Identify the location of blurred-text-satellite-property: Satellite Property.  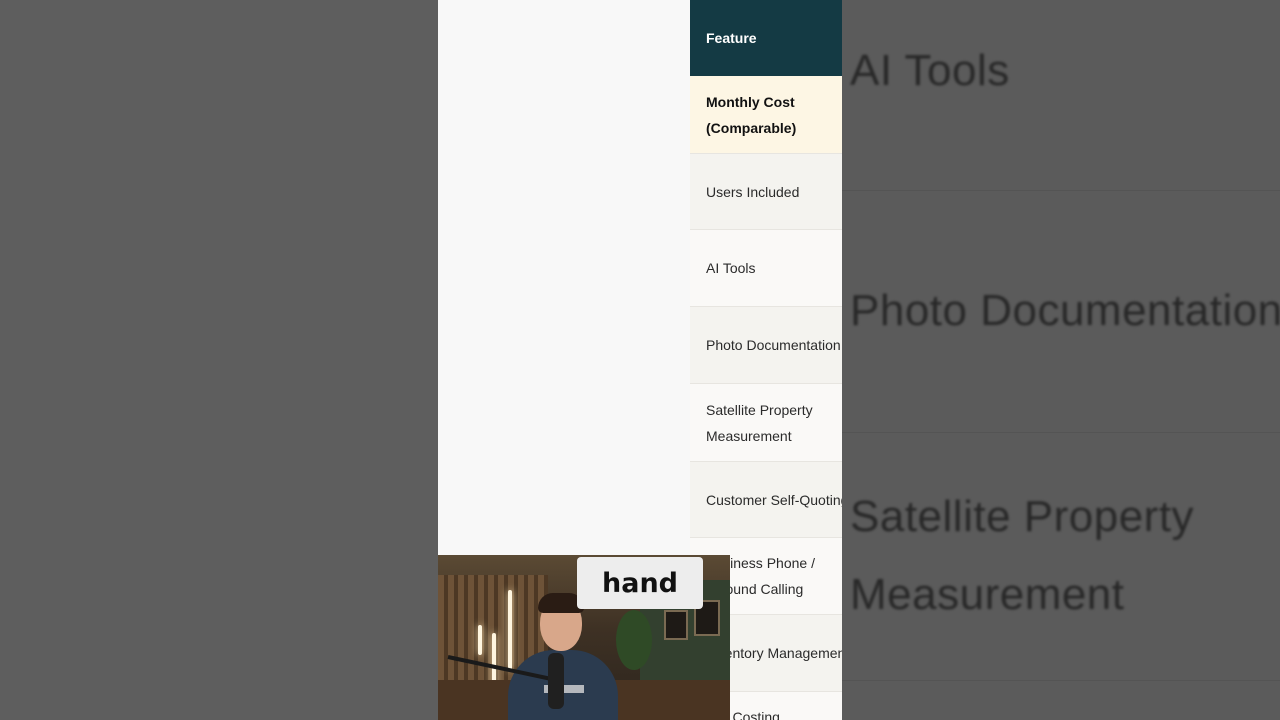
(1022, 516).